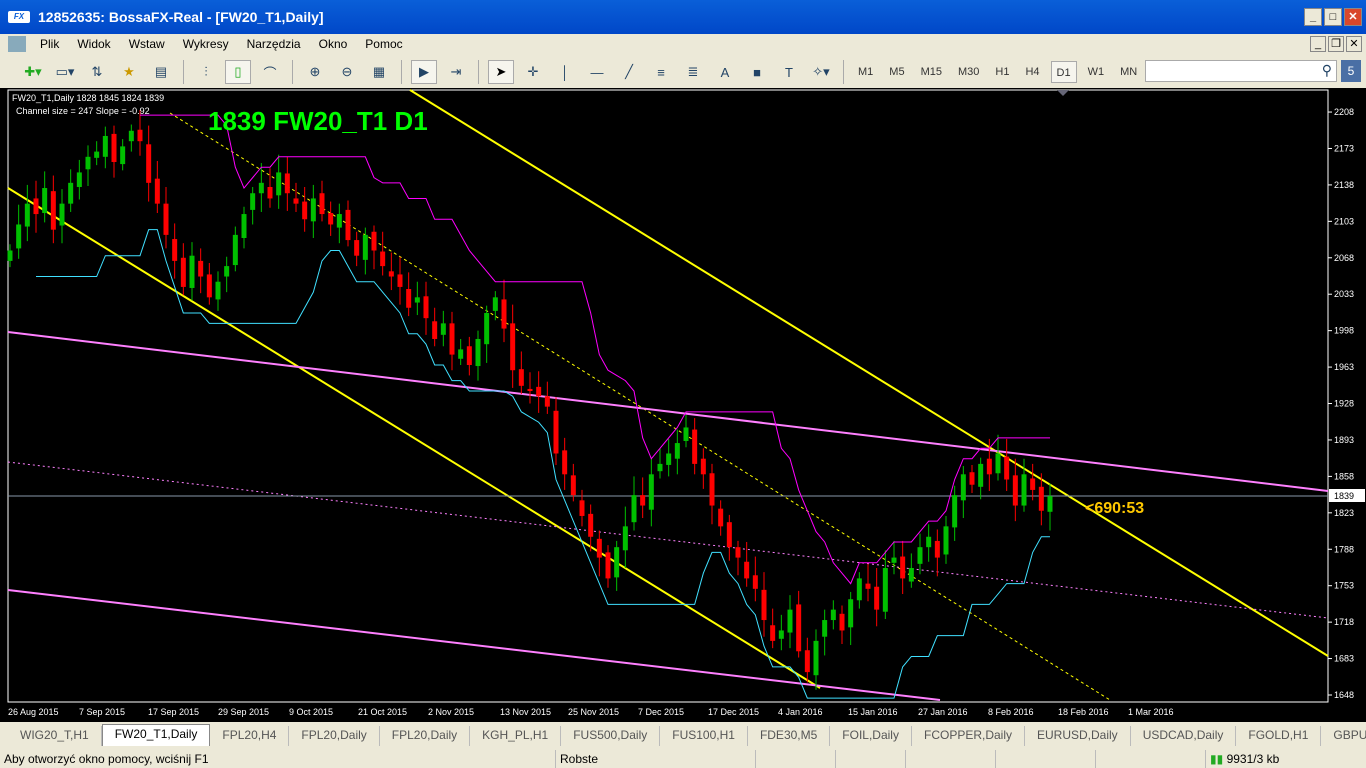  Describe the element at coordinates (1184, 736) in the screenshot. I see `chart-tab: USDCAD,Daily` at that location.